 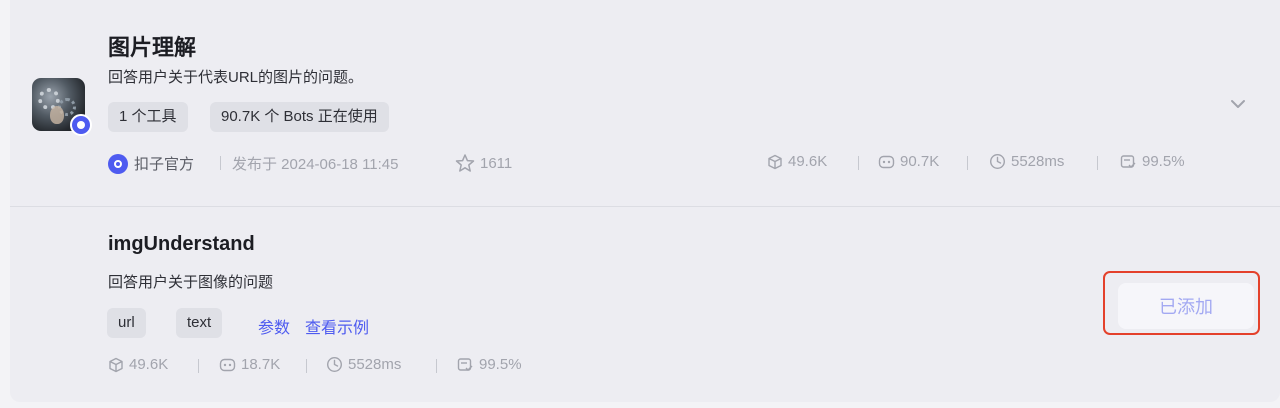 I want to click on star-icon, so click(x=465, y=163).